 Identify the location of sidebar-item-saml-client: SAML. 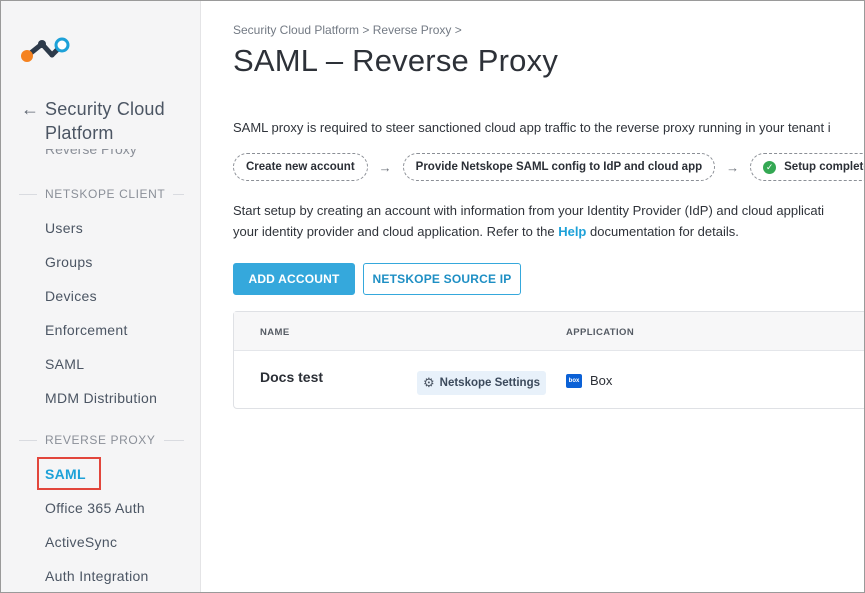
(64, 364).